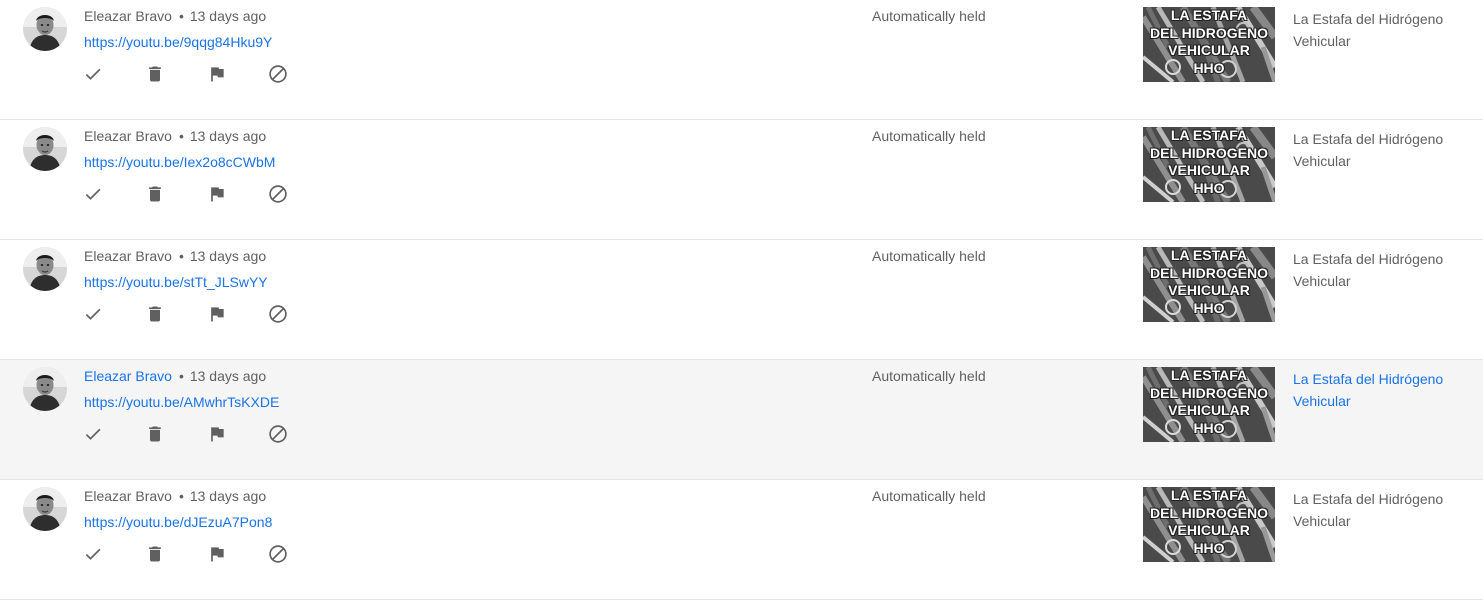 The height and width of the screenshot is (600, 1483). What do you see at coordinates (178, 42) in the screenshot?
I see `comment-link: https://youtu.be/9qqg84Hku9Y` at bounding box center [178, 42].